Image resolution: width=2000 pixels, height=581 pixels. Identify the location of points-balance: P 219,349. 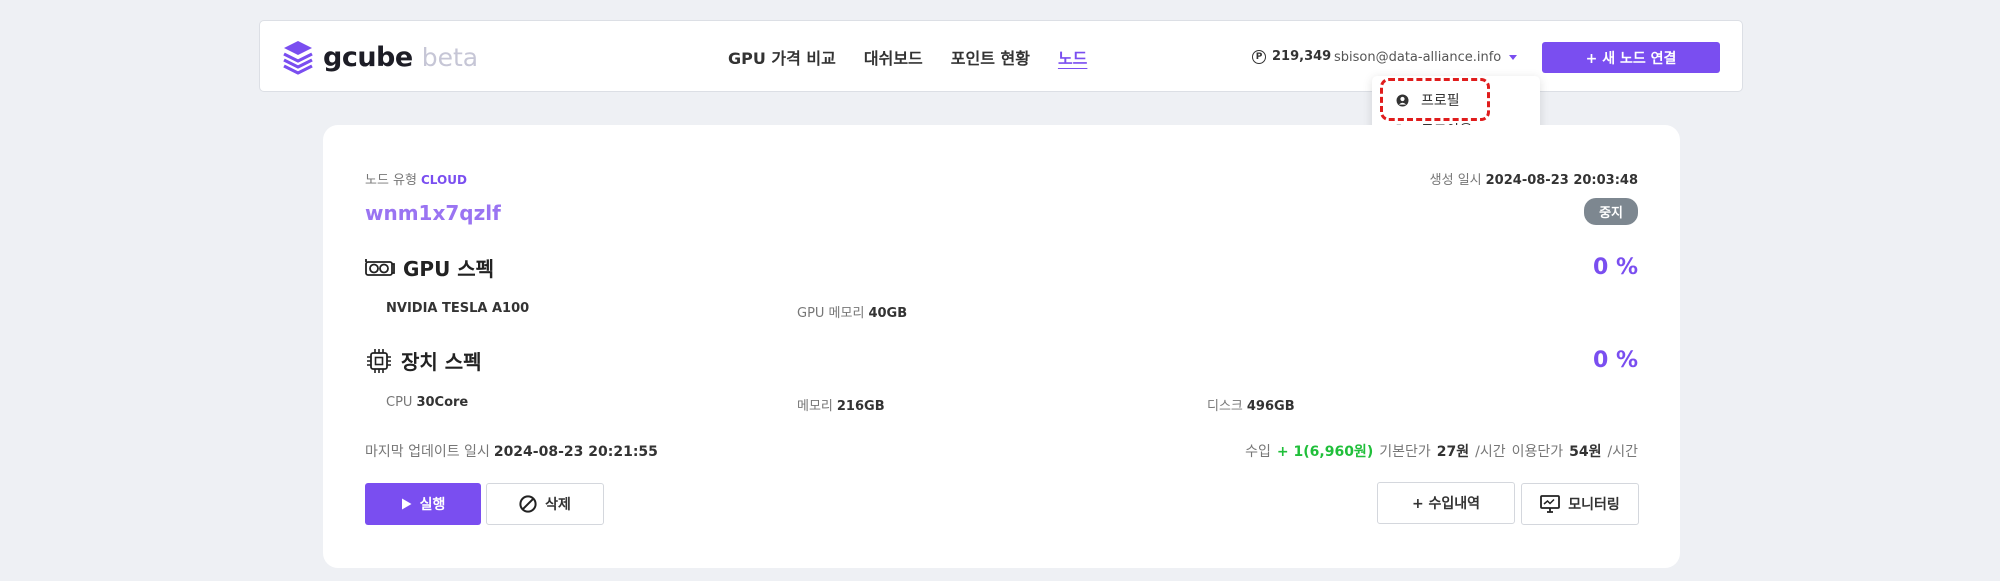
(1291, 56).